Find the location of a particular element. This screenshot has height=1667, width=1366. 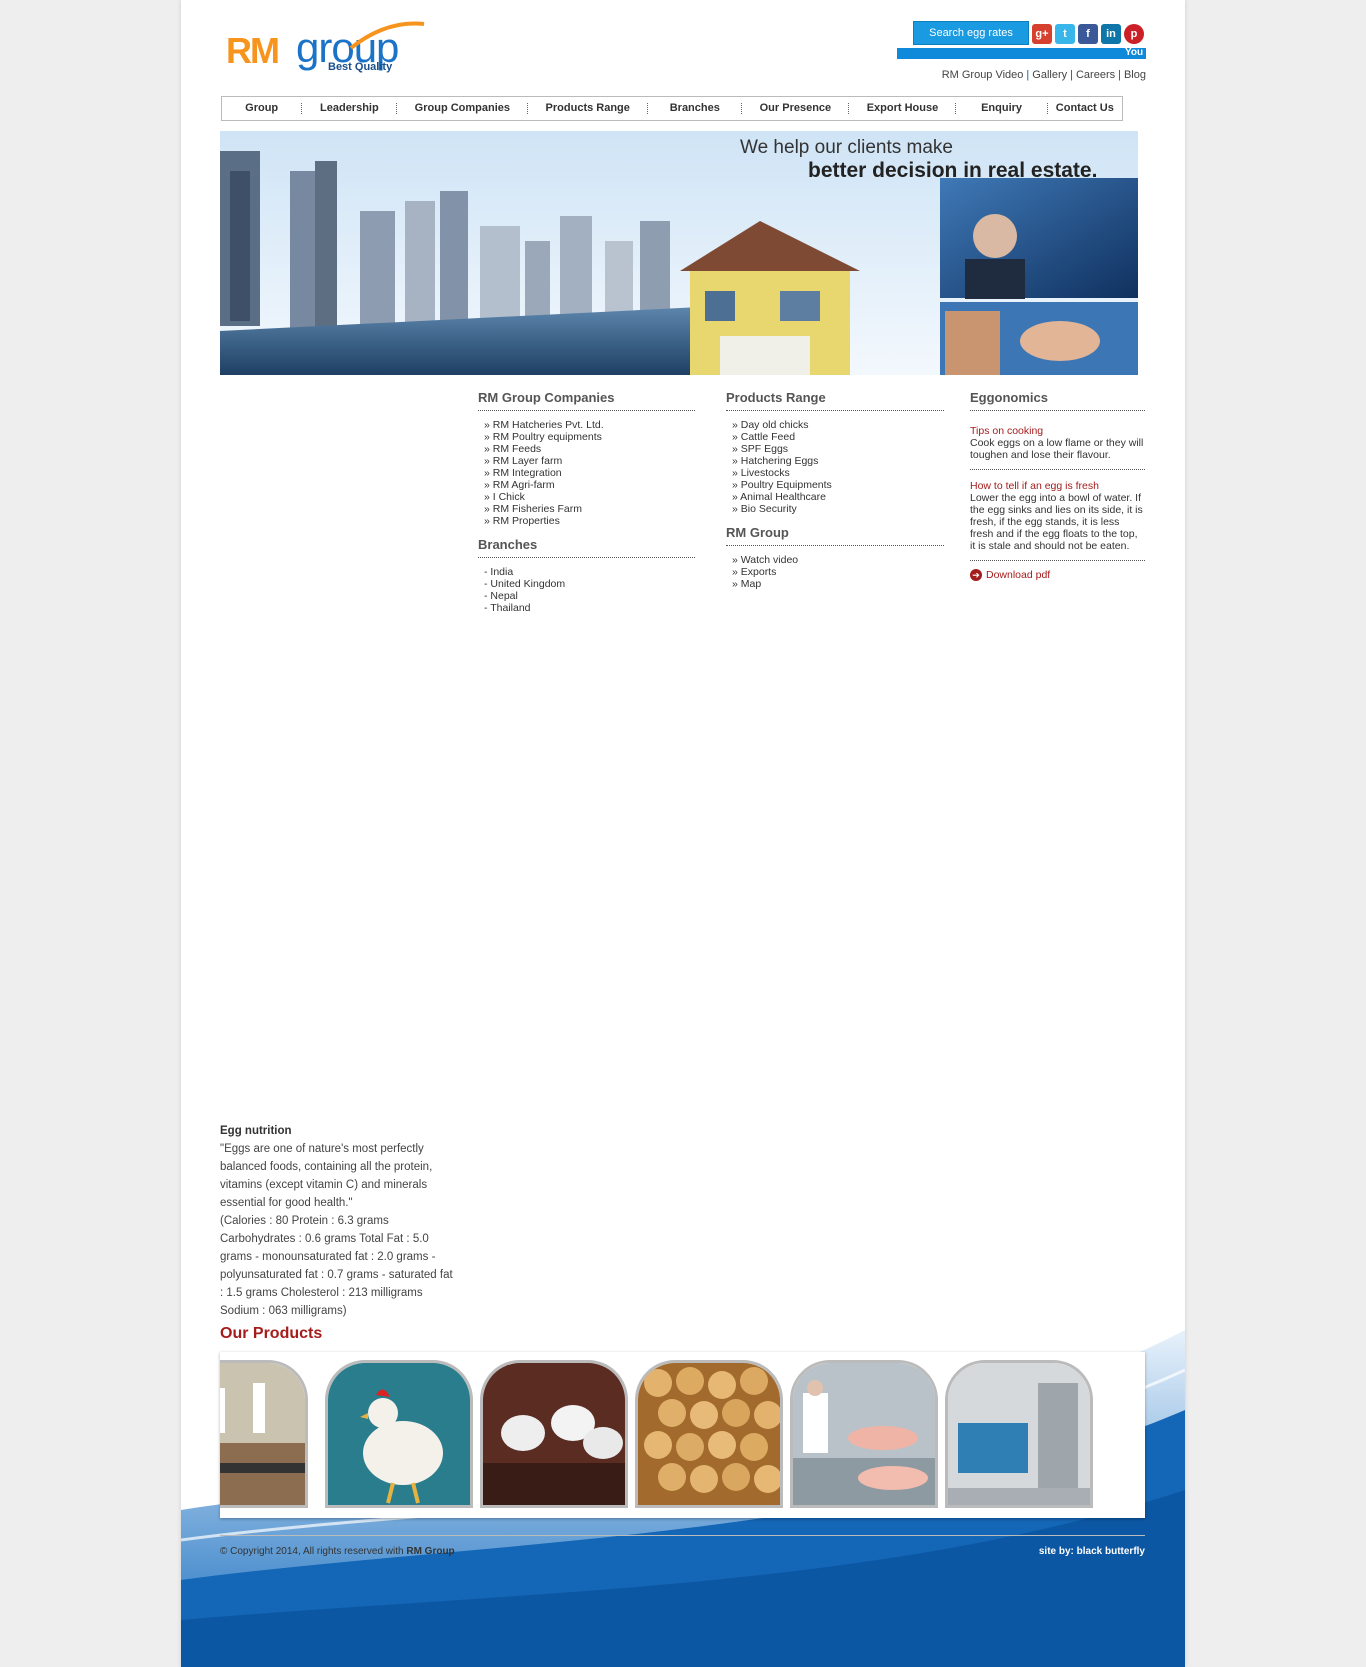

top-links: RM Group Video | Gallery | Careers | Blog is located at coordinates (1043, 75).